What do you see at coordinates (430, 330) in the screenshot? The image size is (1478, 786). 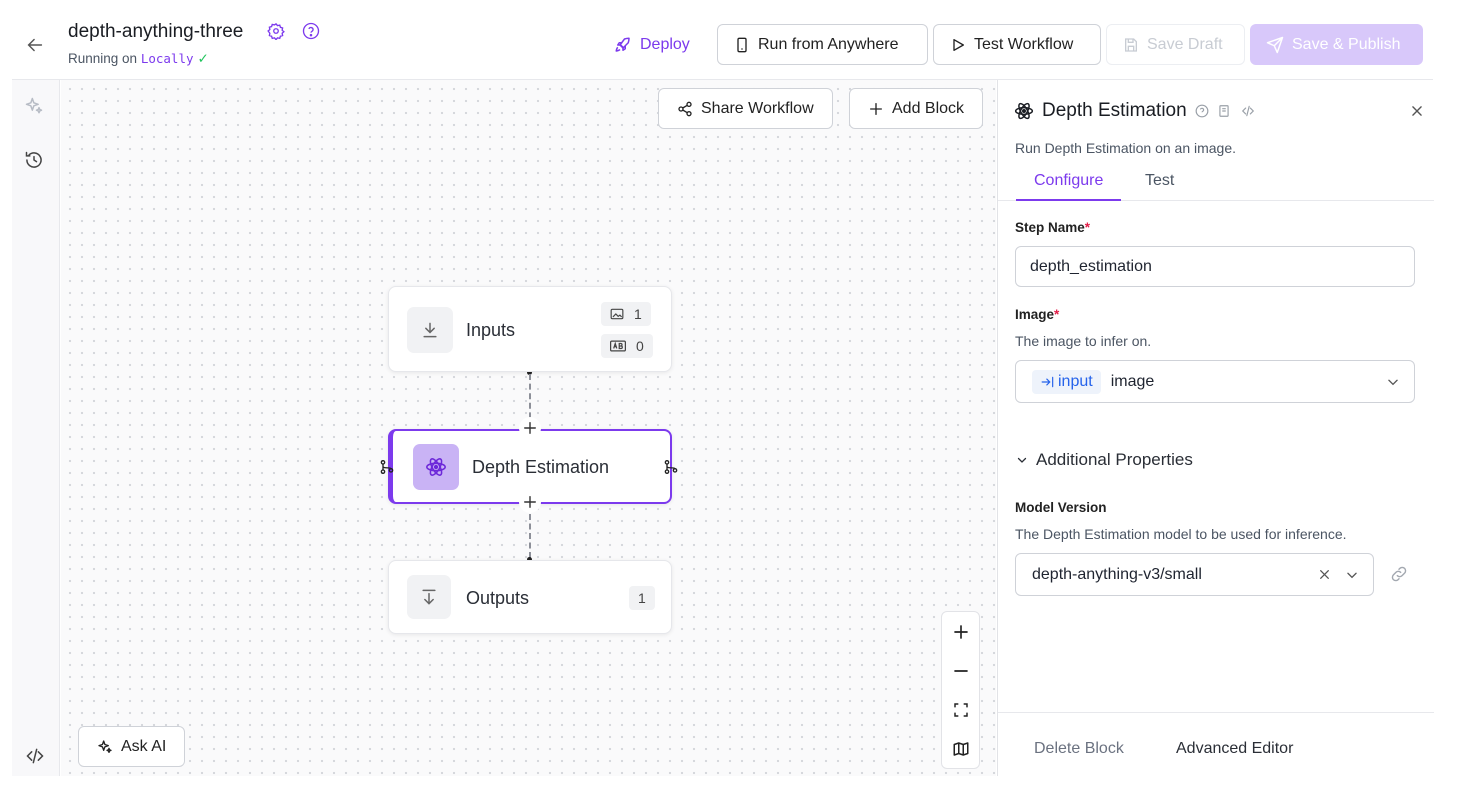 I see `download-icon` at bounding box center [430, 330].